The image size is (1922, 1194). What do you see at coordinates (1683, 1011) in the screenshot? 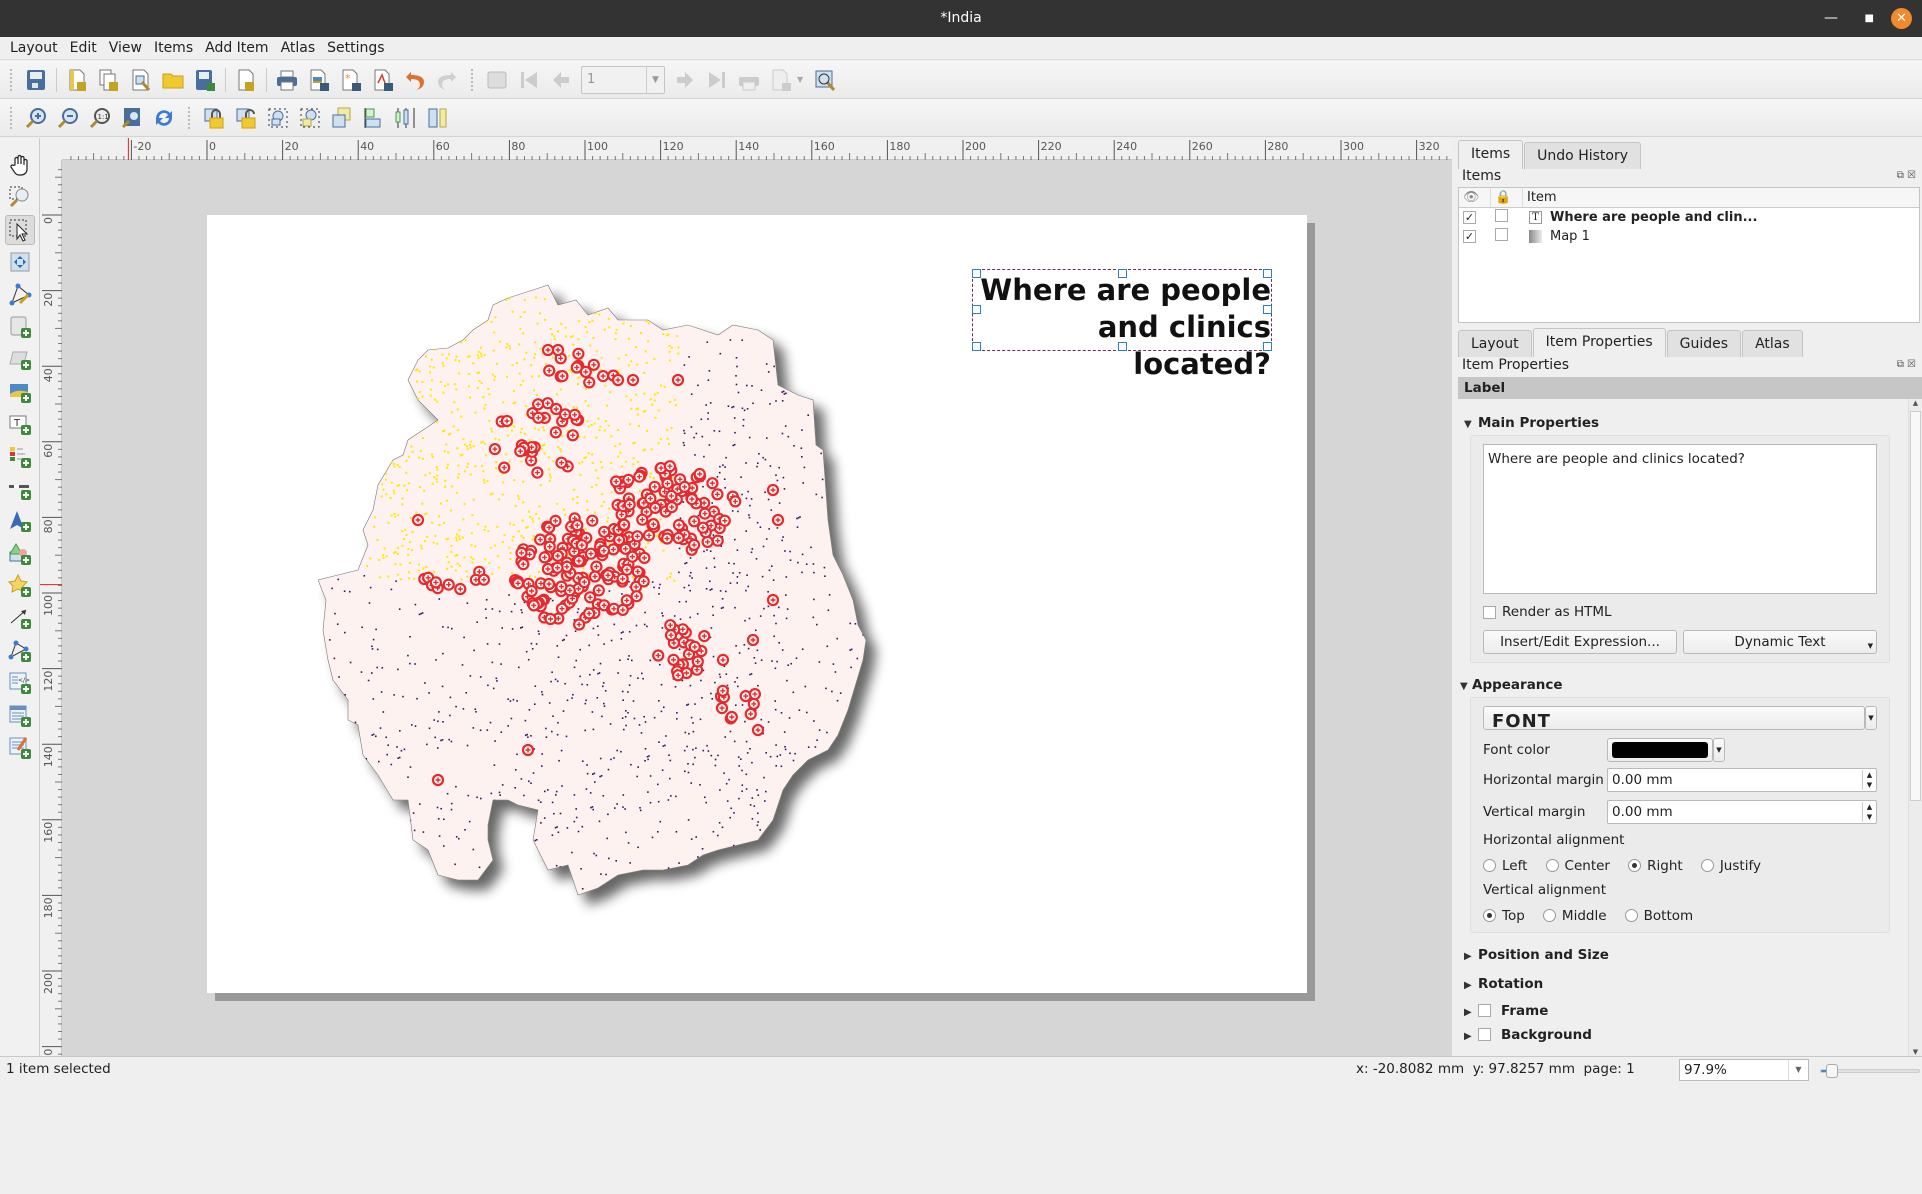
I see `frame-section: ▶ Frame` at bounding box center [1683, 1011].